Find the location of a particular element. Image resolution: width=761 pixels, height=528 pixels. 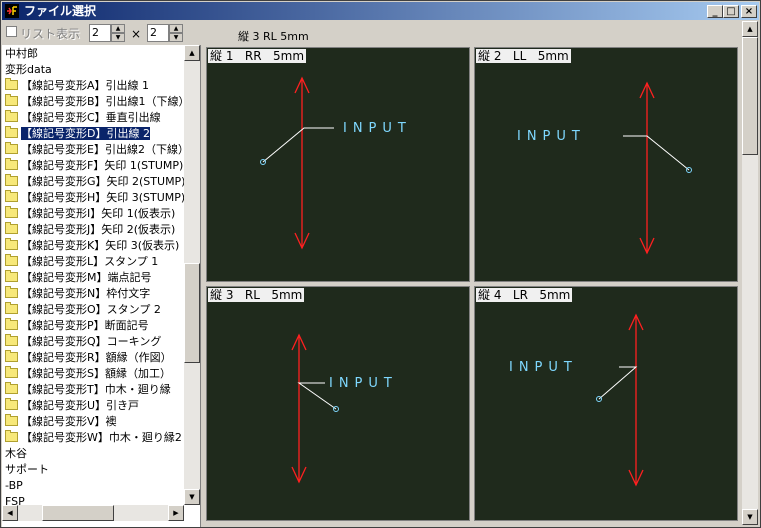

tree-item-label: 【線記号変形K】矢印 3(仮表示) is located at coordinates (100, 245).